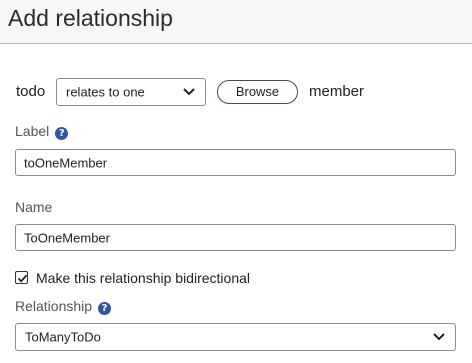 The height and width of the screenshot is (363, 472). What do you see at coordinates (236, 22) in the screenshot?
I see `dialog-header: Add relationship` at bounding box center [236, 22].